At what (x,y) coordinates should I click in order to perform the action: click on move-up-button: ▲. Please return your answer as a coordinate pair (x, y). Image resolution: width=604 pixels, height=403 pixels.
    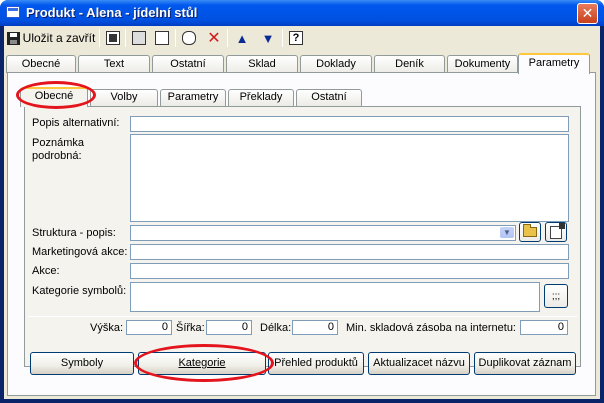
    Looking at the image, I should click on (242, 38).